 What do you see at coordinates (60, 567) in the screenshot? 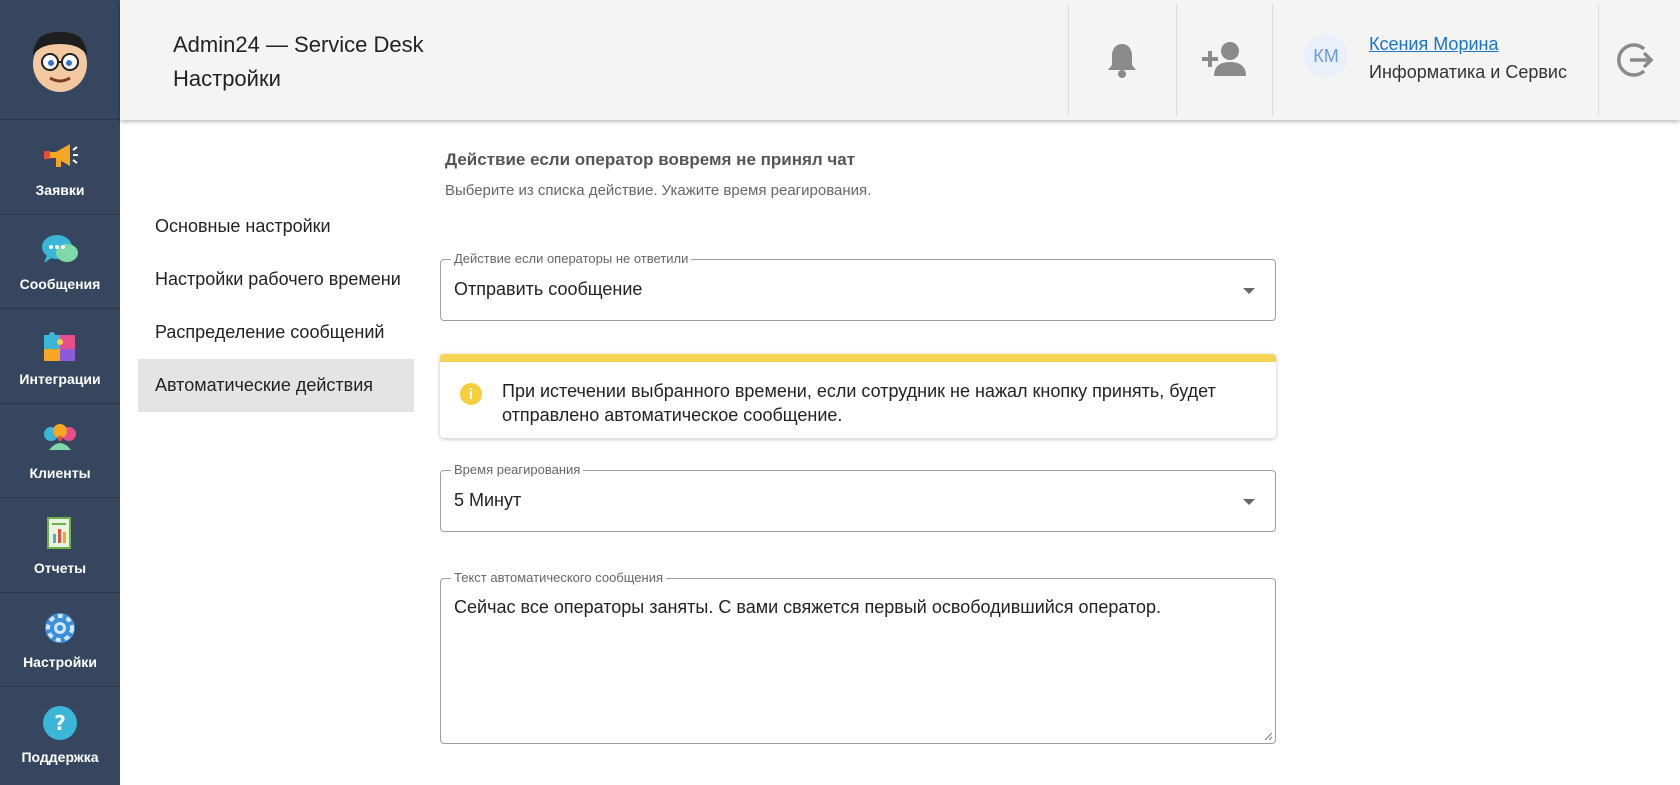
I see `rail-label: Отчеты` at bounding box center [60, 567].